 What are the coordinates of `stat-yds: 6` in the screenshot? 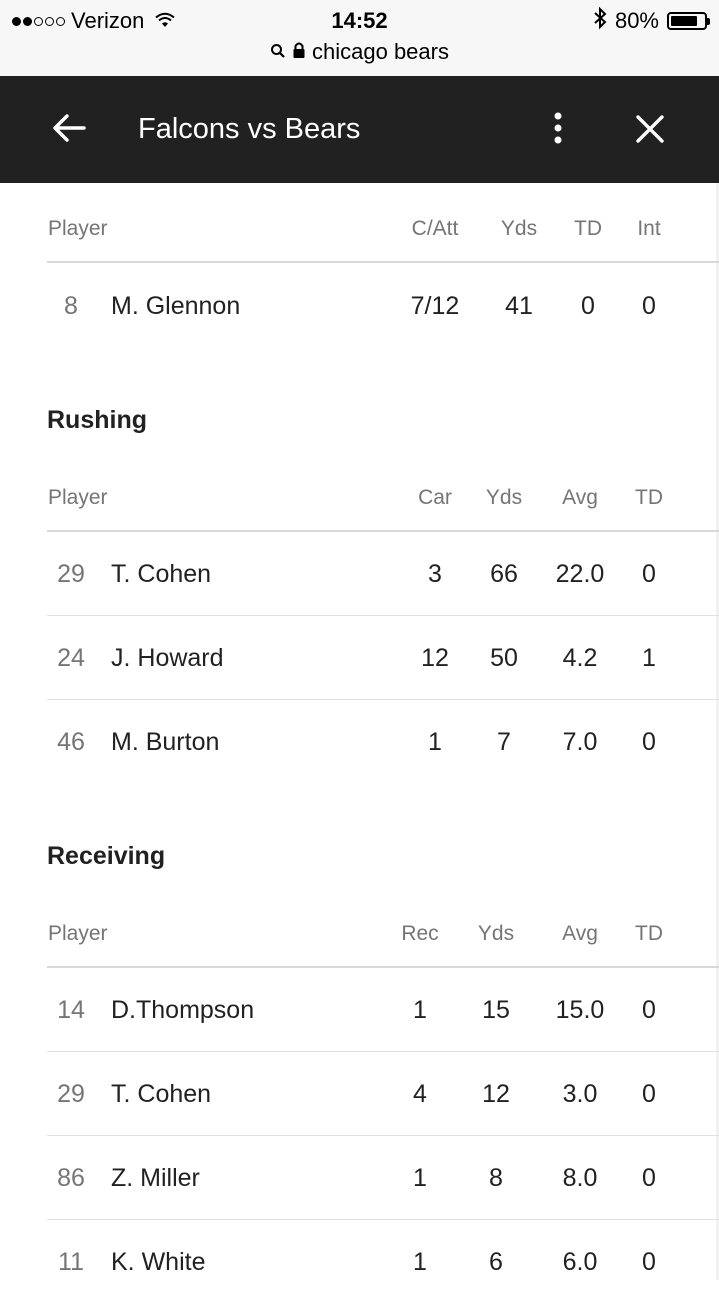 It's located at (496, 1262).